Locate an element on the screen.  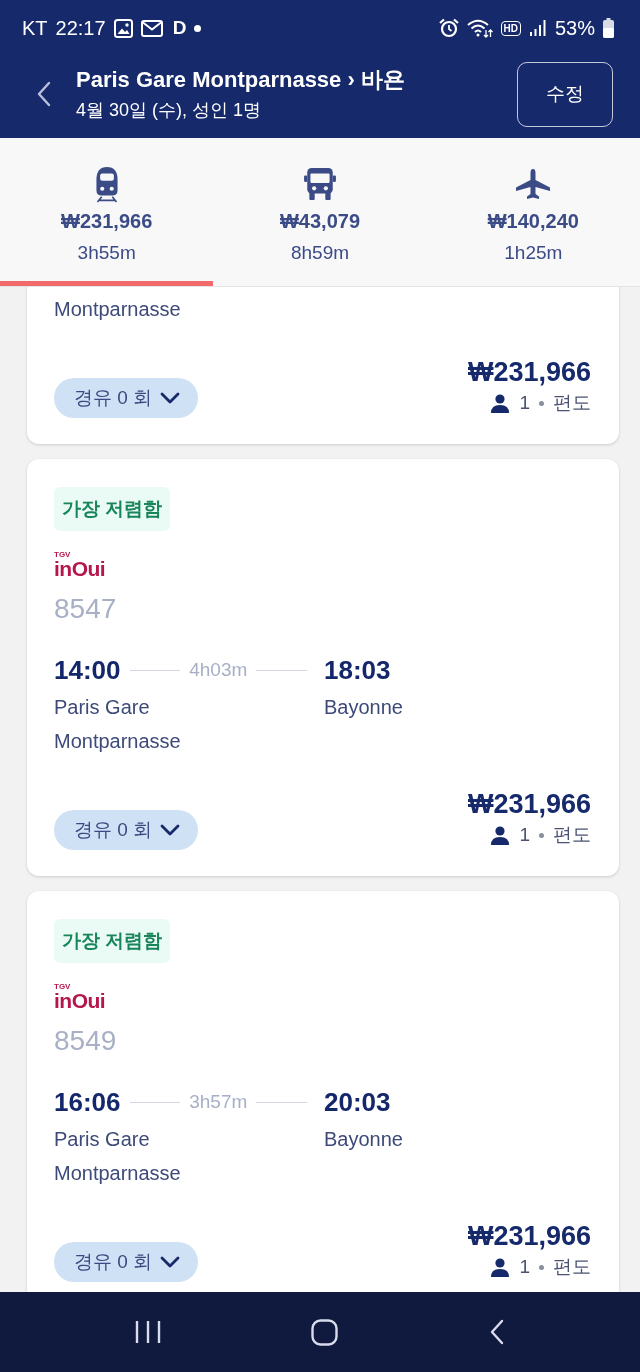
clock-time: 22:17 is located at coordinates (80, 28).